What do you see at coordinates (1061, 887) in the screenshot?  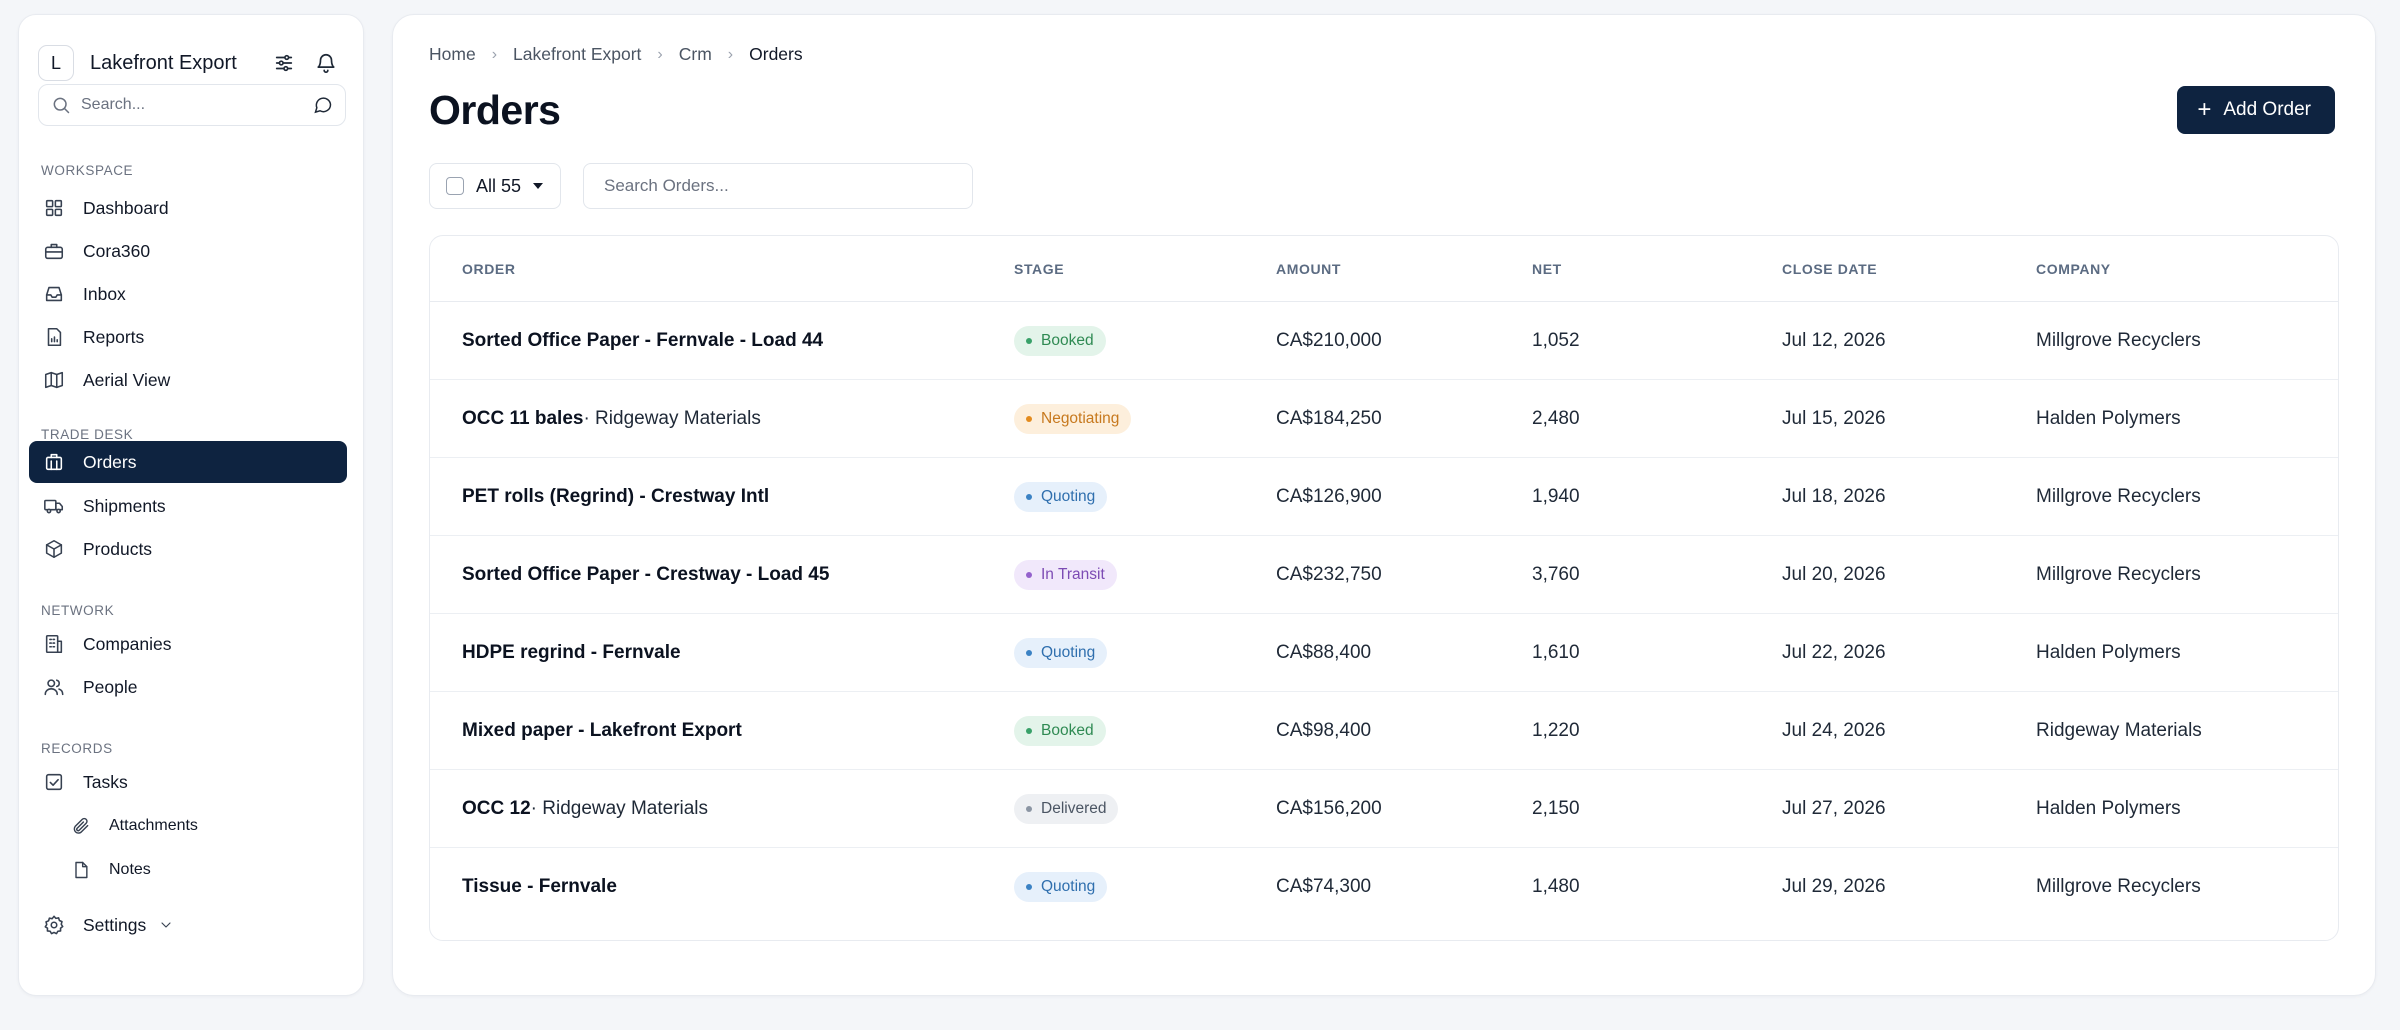 I see `status-badge: Quoting` at bounding box center [1061, 887].